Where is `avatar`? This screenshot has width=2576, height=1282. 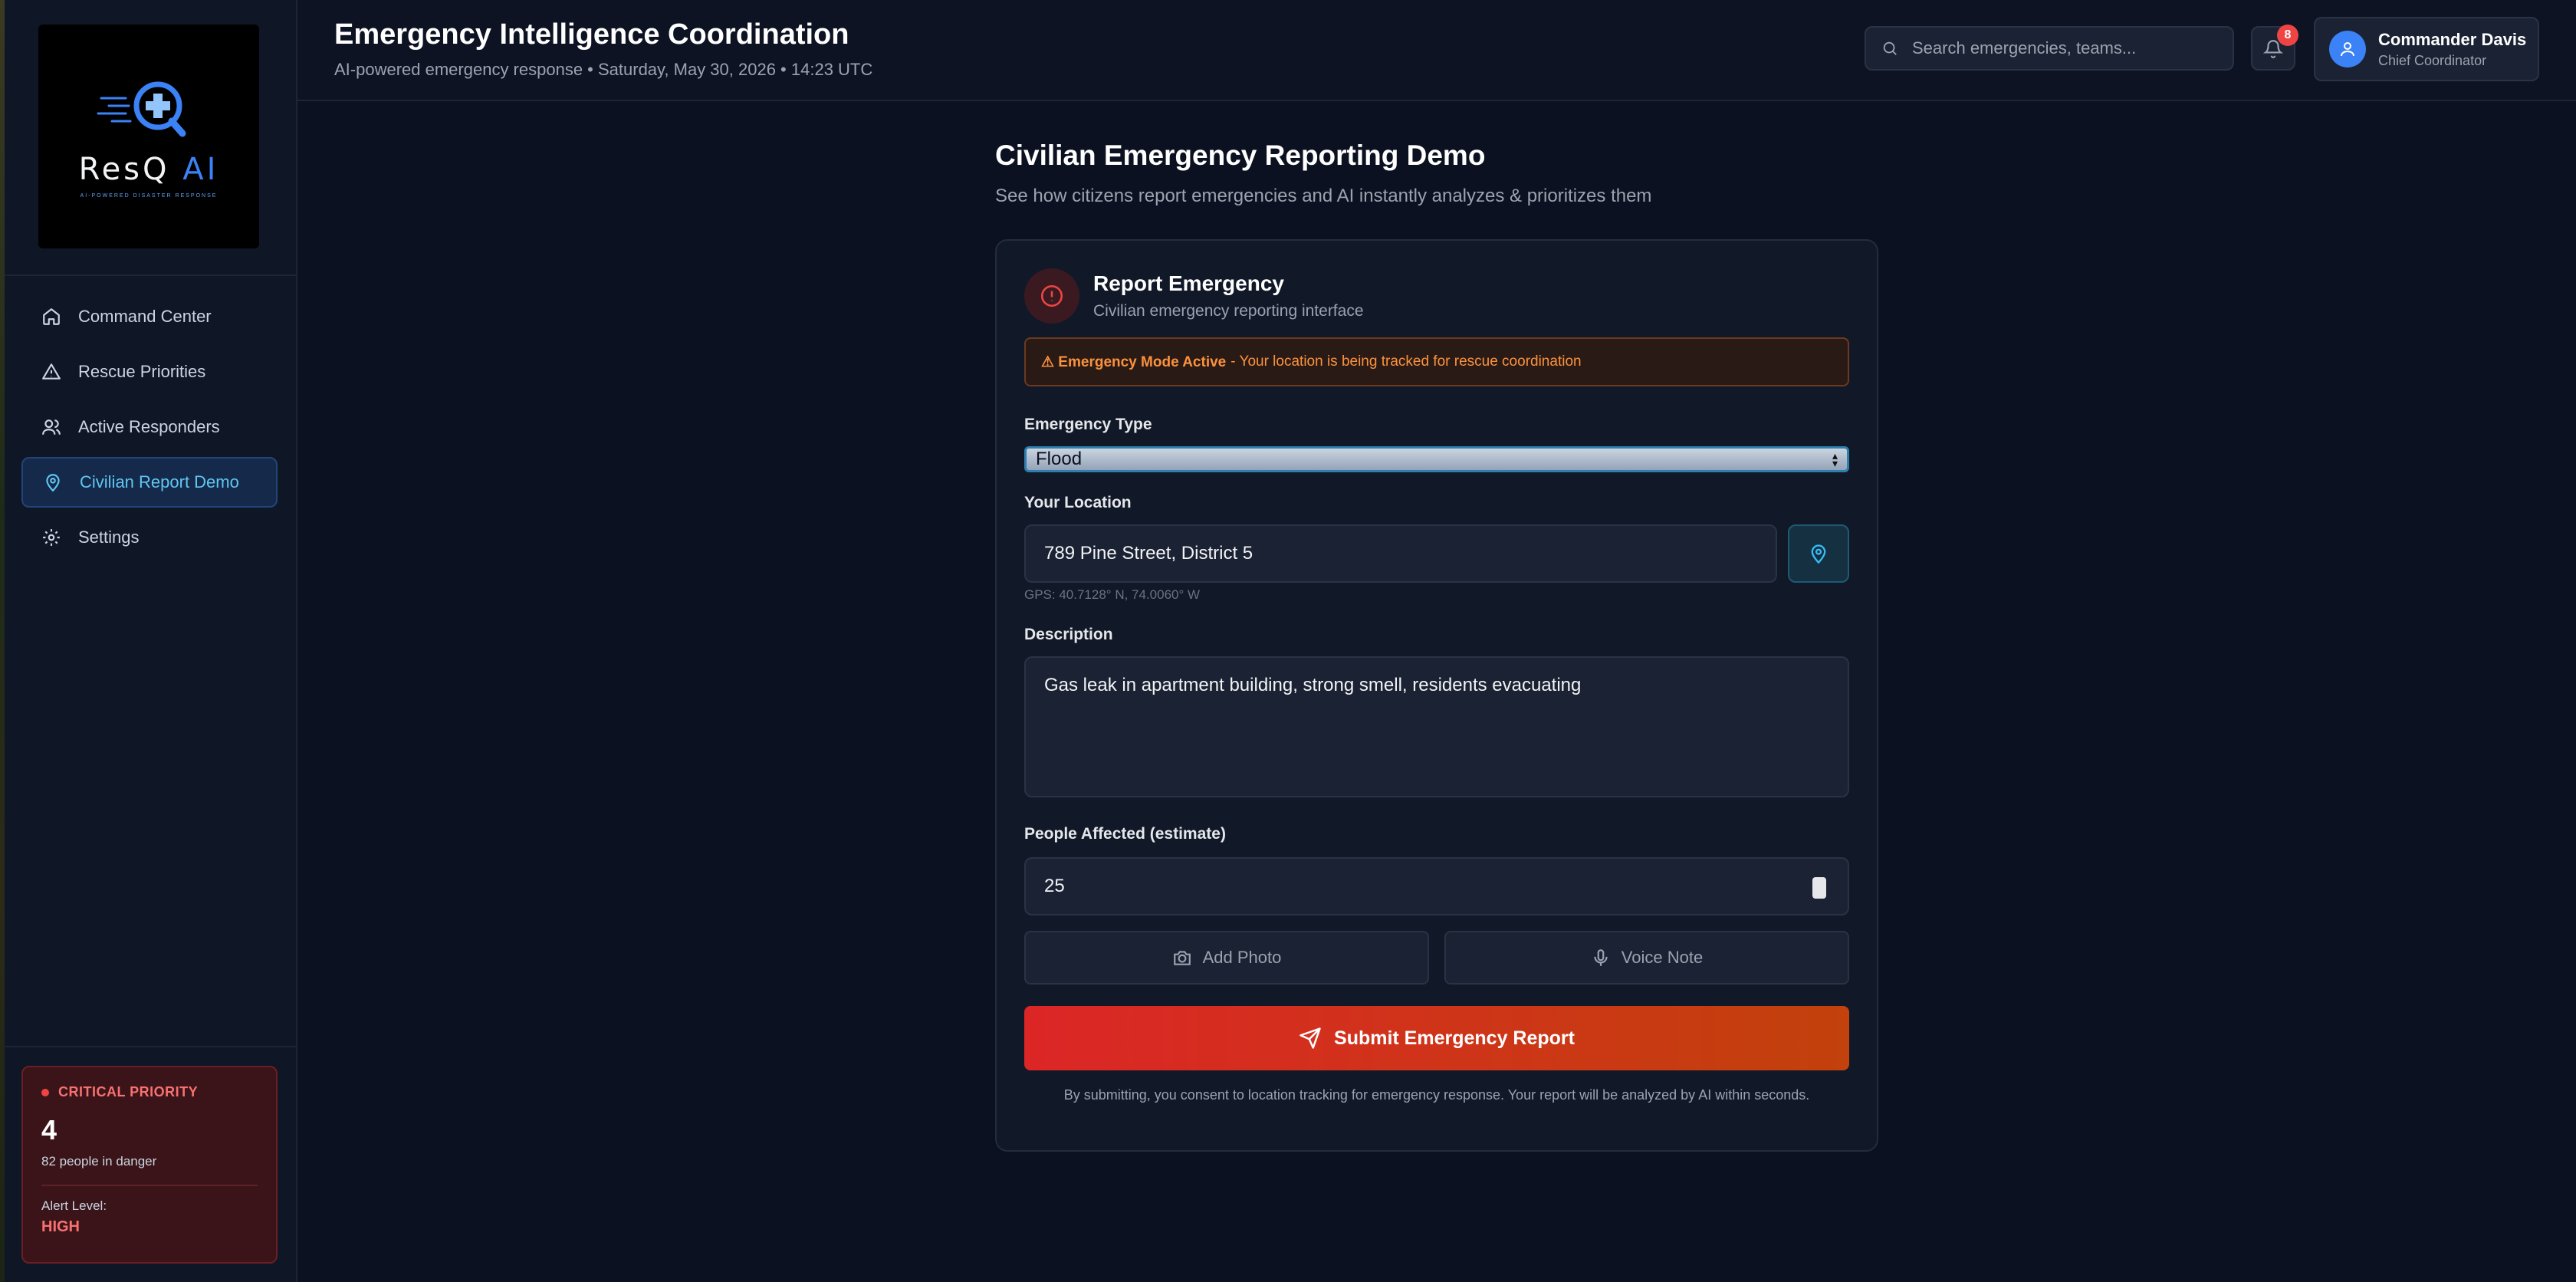 avatar is located at coordinates (2347, 49).